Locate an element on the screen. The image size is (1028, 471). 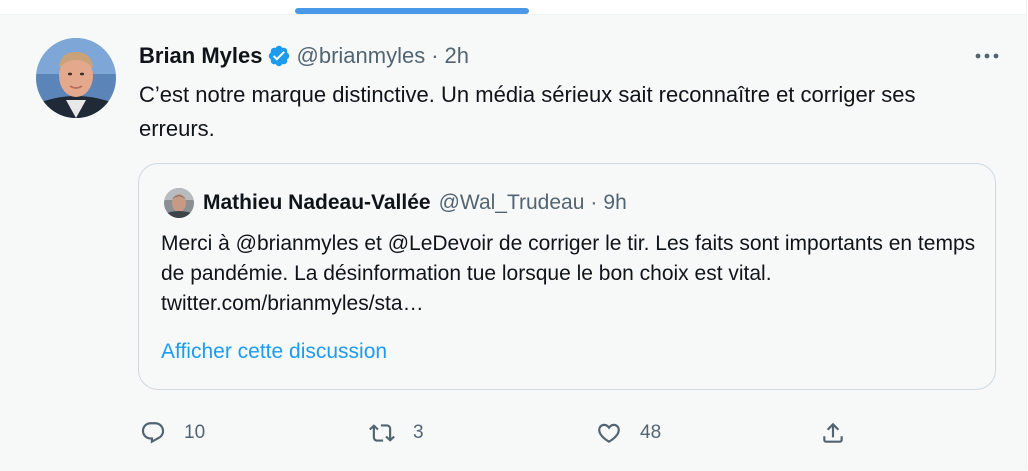
avatar-photo is located at coordinates (76, 78).